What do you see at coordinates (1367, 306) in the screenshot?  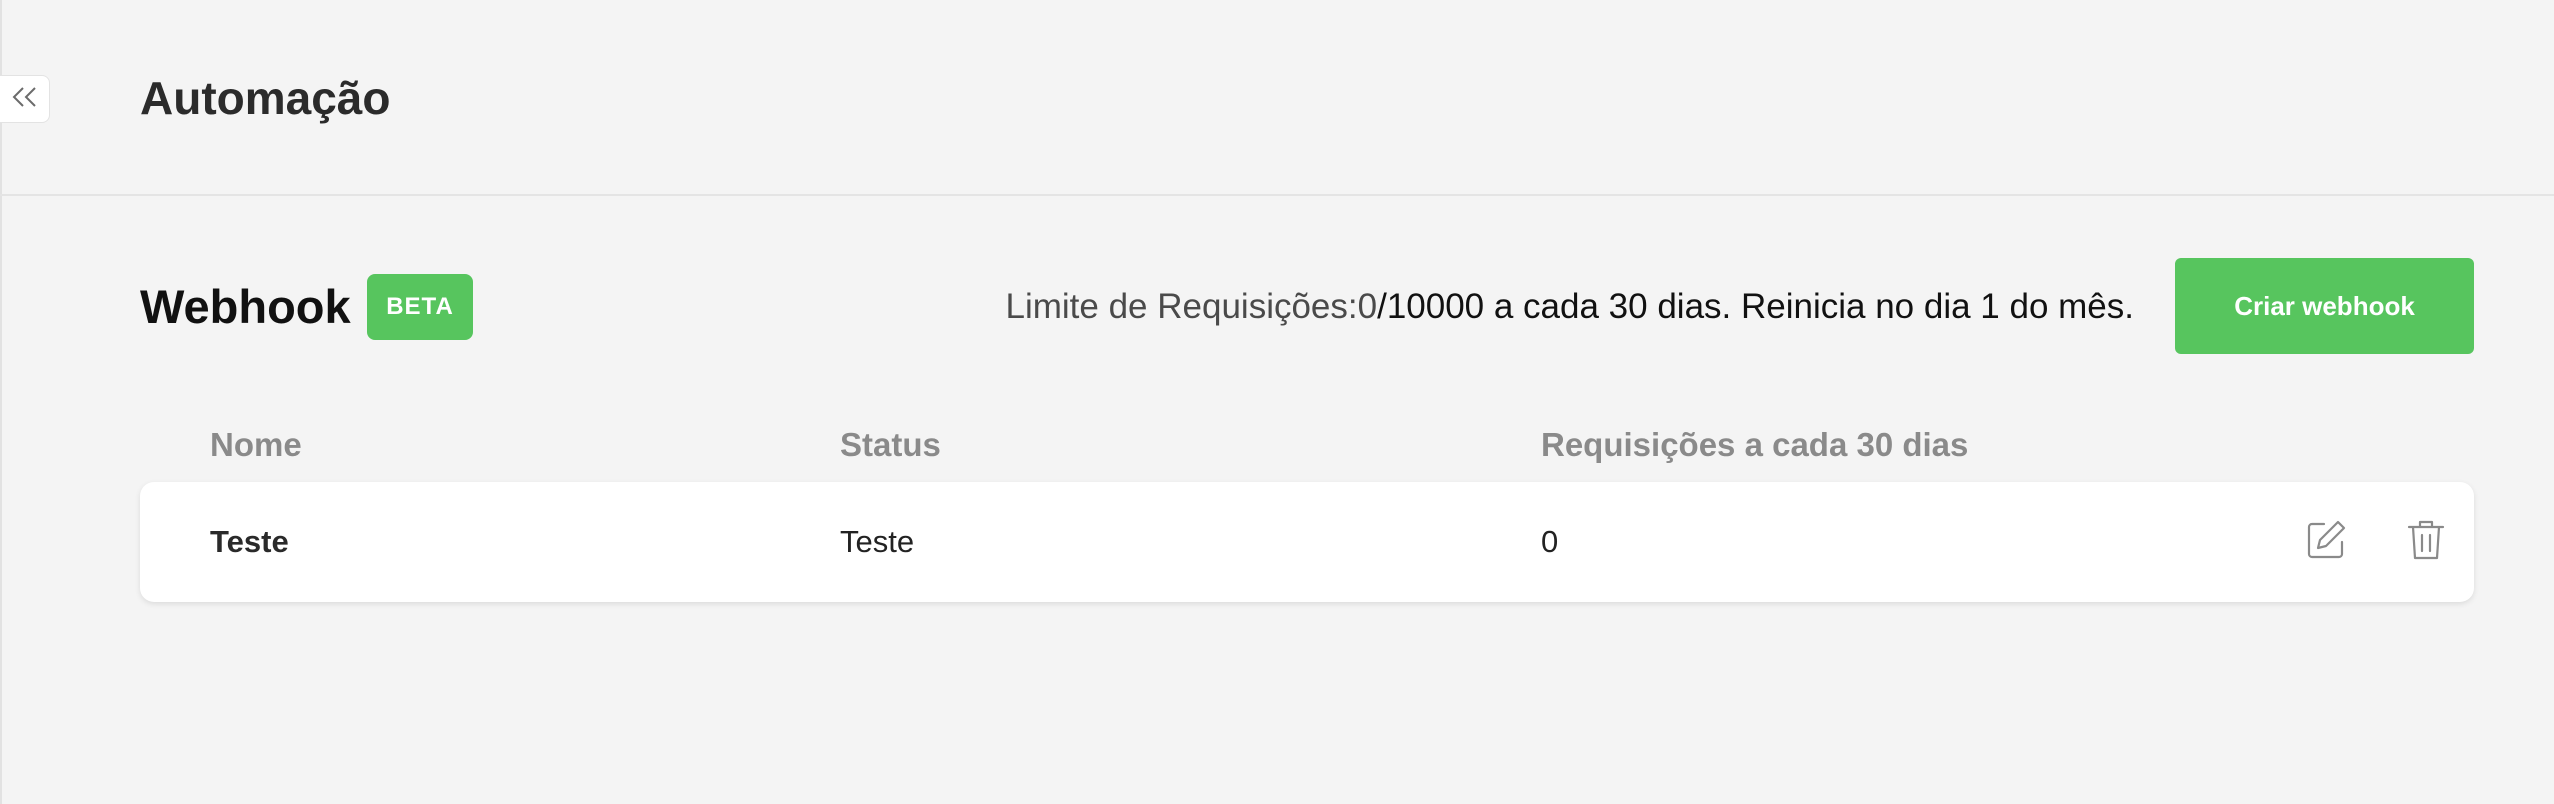 I see `request-limit-used: 0` at bounding box center [1367, 306].